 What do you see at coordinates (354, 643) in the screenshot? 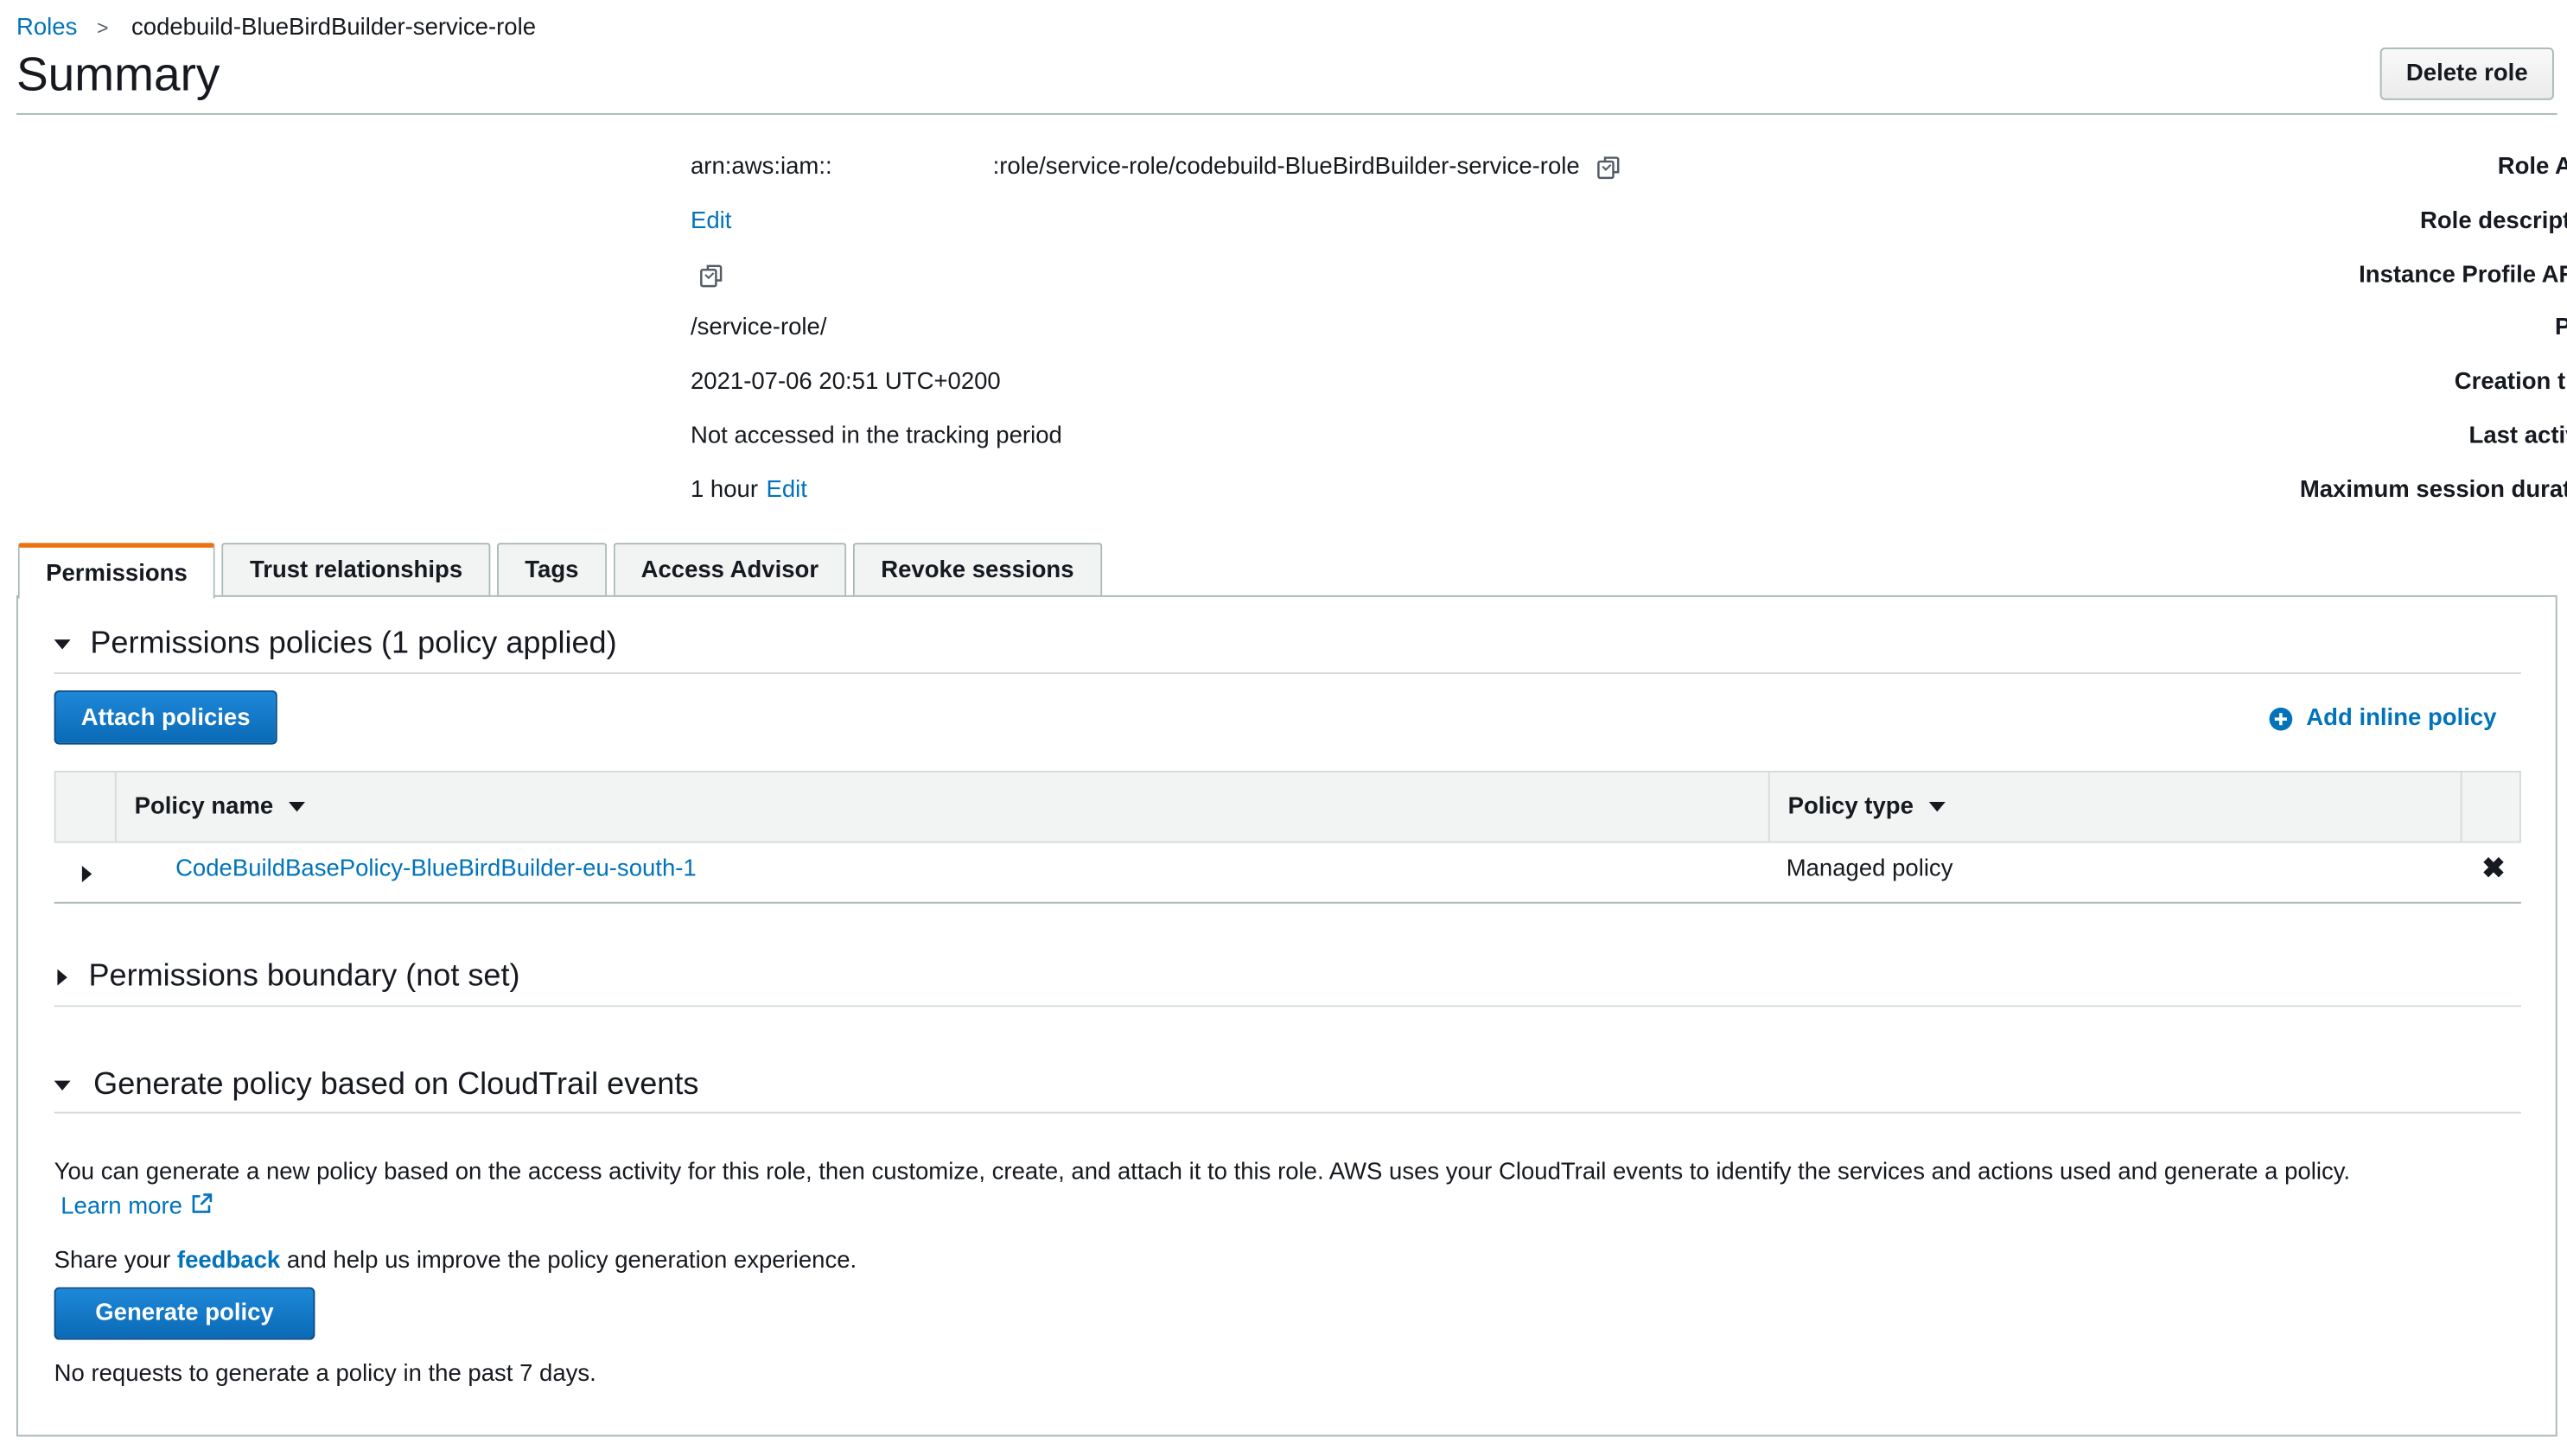
I see `permissions-policies-title: Permissions policies (1 policy applied)` at bounding box center [354, 643].